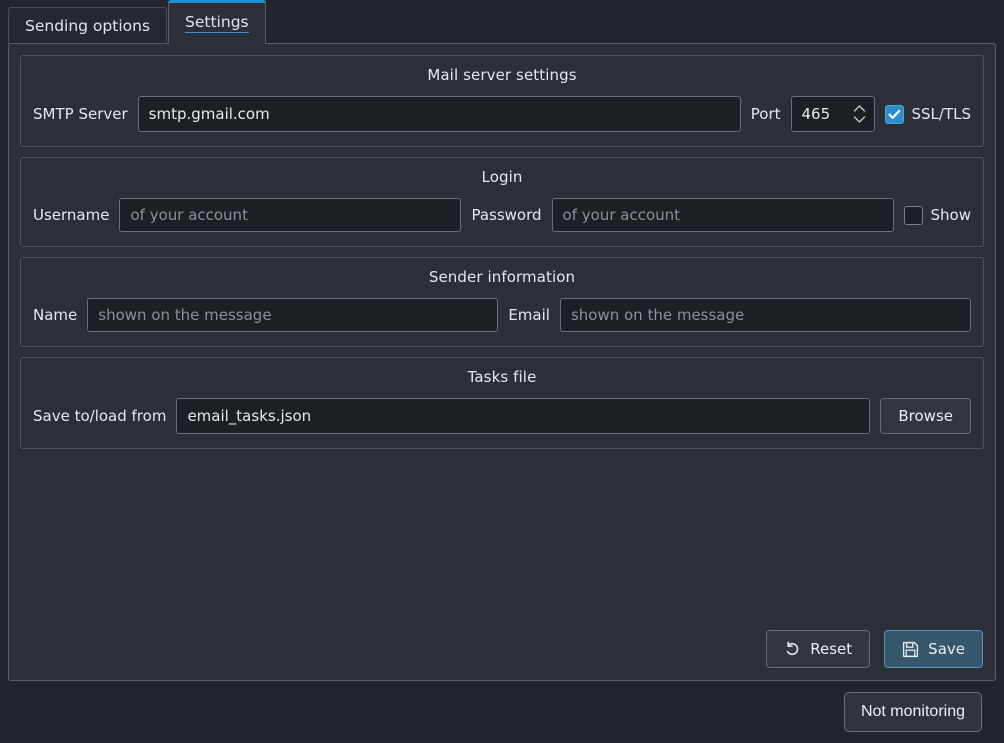  I want to click on monitoring-status-label: Not monitoring, so click(912, 711).